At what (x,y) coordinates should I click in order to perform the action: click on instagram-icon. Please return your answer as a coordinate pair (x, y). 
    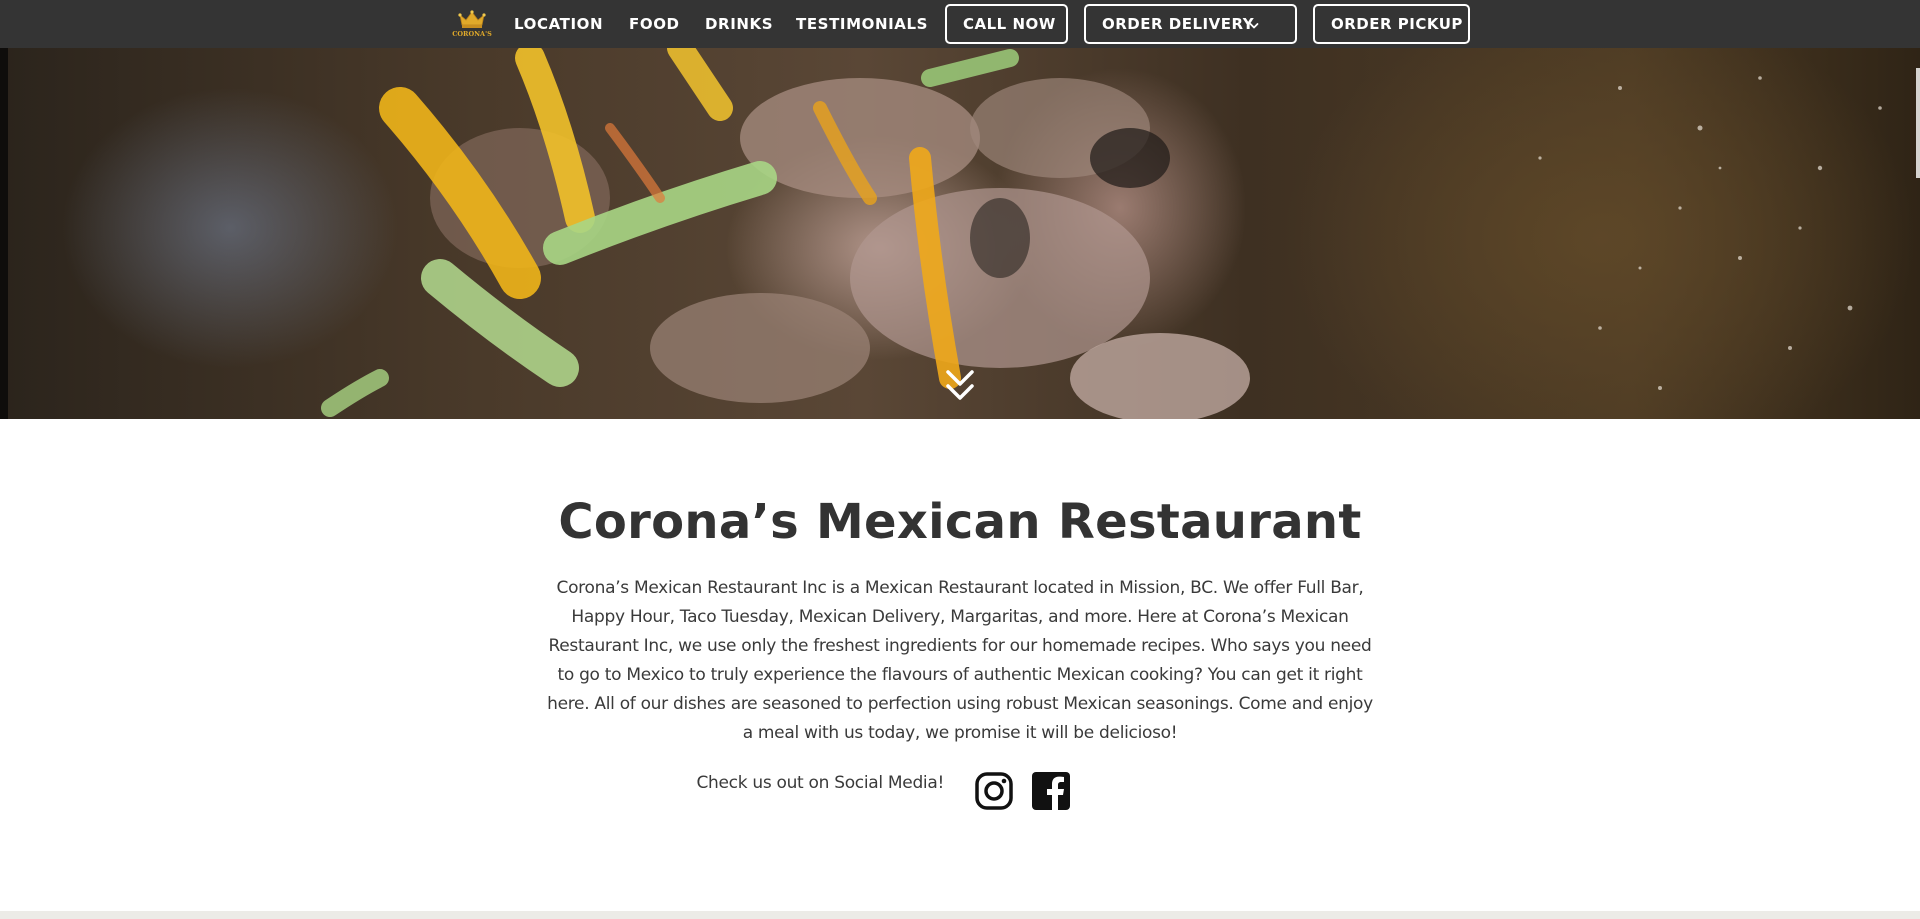
    Looking at the image, I should click on (994, 791).